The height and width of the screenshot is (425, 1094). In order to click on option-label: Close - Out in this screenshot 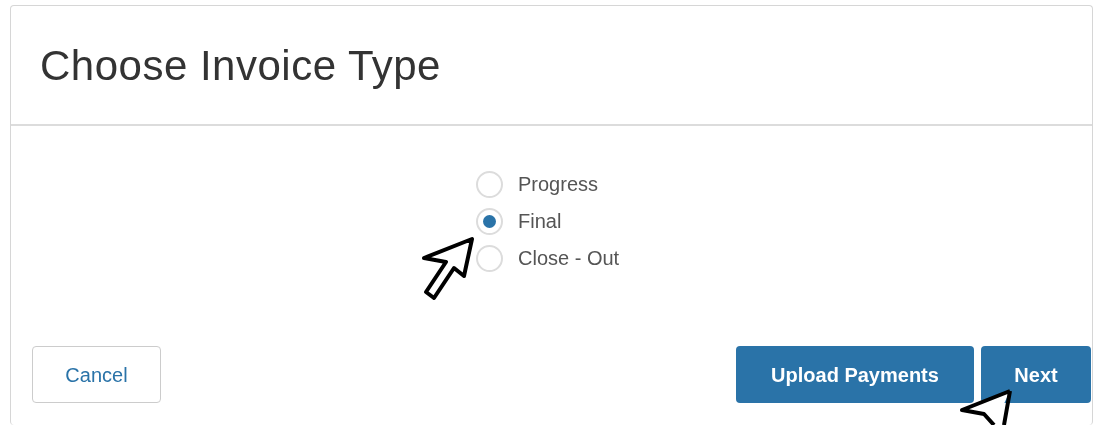, I will do `click(569, 258)`.